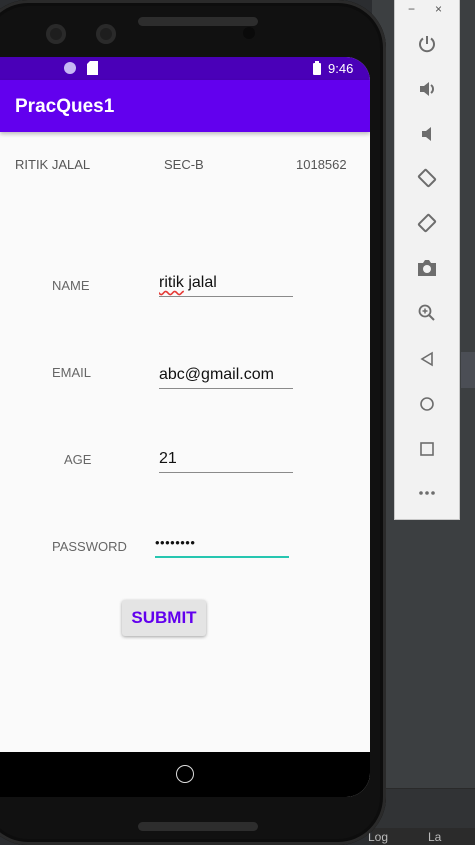 This screenshot has height=845, width=475. Describe the element at coordinates (434, 837) in the screenshot. I see `ide-tab-layout: La` at that location.